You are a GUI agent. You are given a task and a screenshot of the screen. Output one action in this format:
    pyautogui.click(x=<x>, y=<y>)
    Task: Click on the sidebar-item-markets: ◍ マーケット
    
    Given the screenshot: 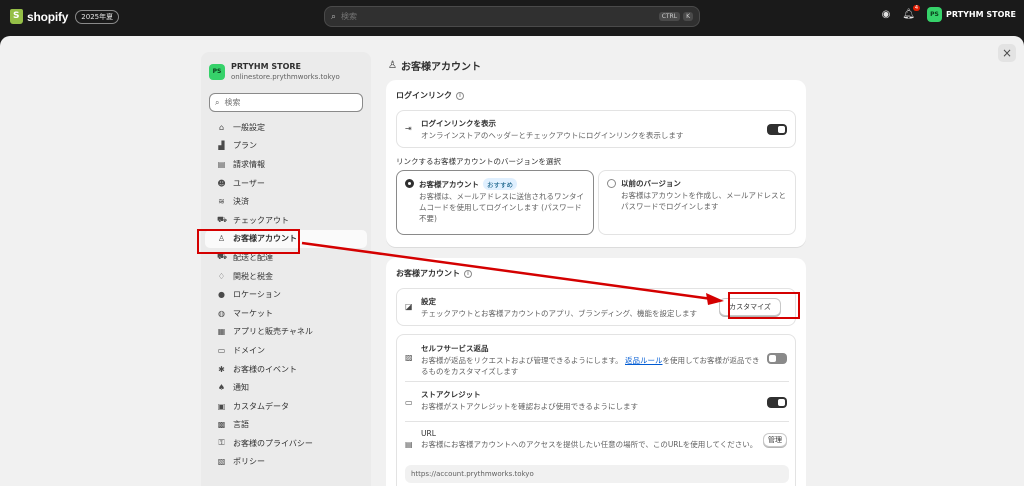 What is the action you would take?
    pyautogui.click(x=286, y=313)
    